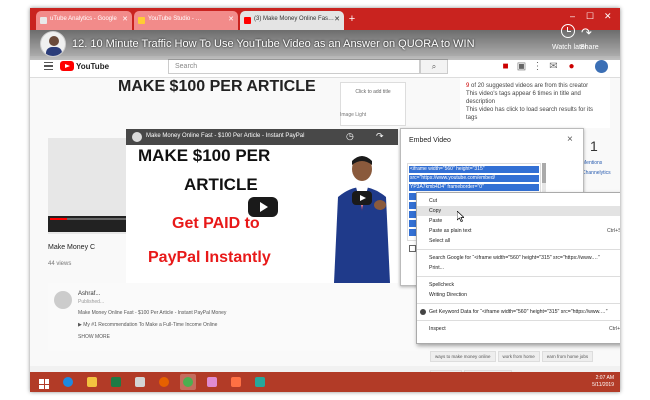 The width and height of the screenshot is (650, 400). I want to click on tag-chip: earn from home jobs, so click(567, 356).